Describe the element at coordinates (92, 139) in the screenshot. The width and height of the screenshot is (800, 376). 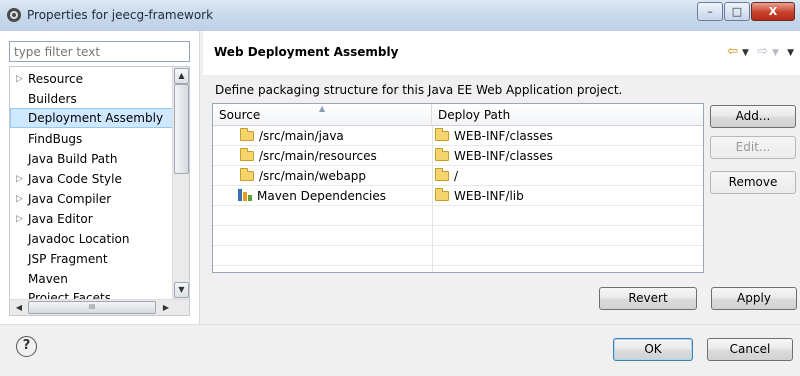
I see `tree-item-findbugs: FindBugs` at that location.